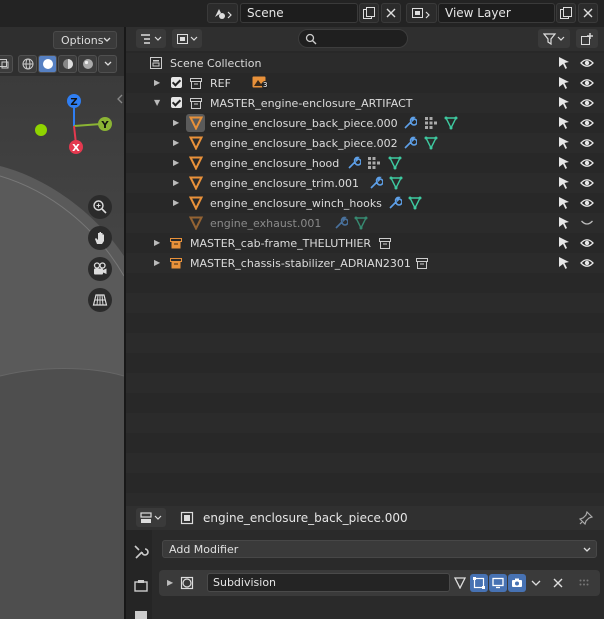  What do you see at coordinates (587, 223) in the screenshot?
I see `eye-closed-icon` at bounding box center [587, 223].